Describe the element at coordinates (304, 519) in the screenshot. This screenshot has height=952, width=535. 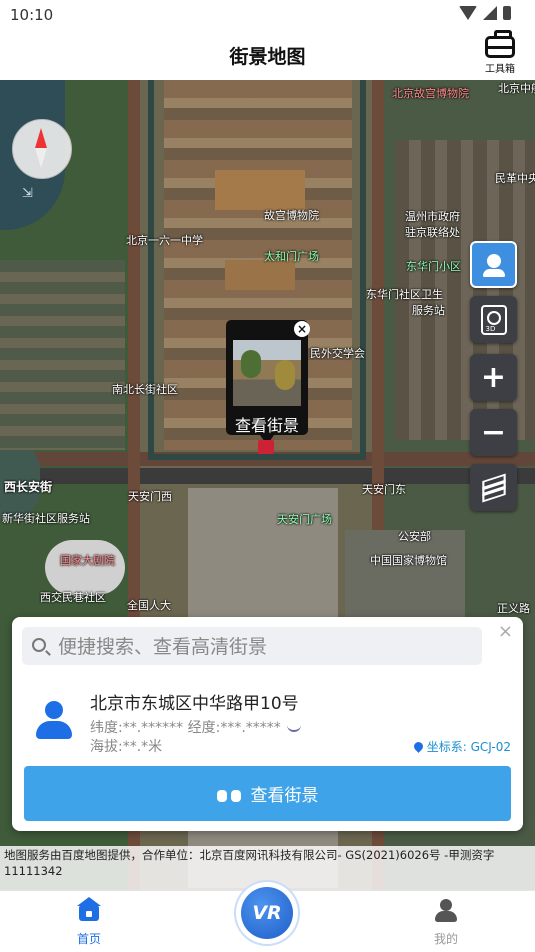
I see `map-label: 天安门广场` at that location.